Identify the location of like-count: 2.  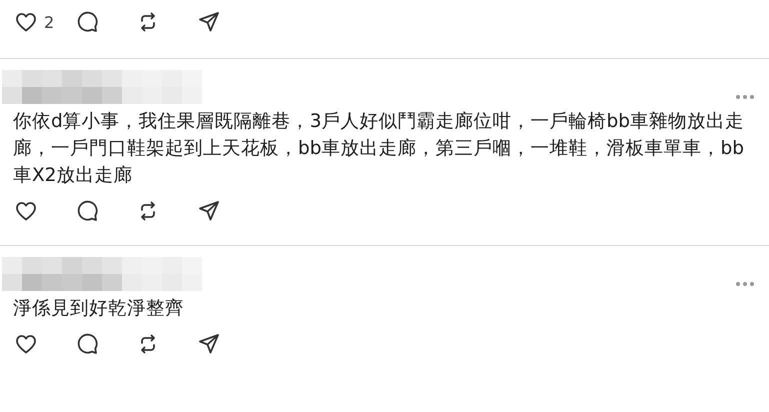
(49, 22).